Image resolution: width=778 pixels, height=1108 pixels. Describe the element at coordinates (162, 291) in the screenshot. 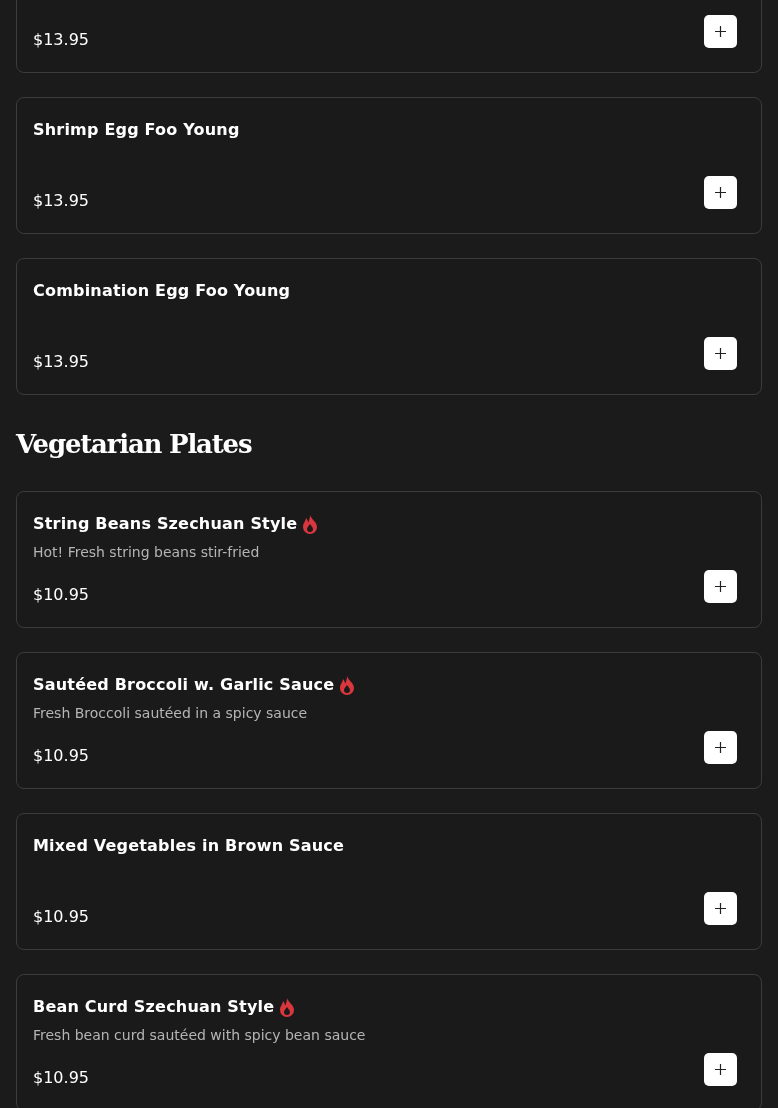

I see `dish-name: Combination Egg Foo Young` at that location.